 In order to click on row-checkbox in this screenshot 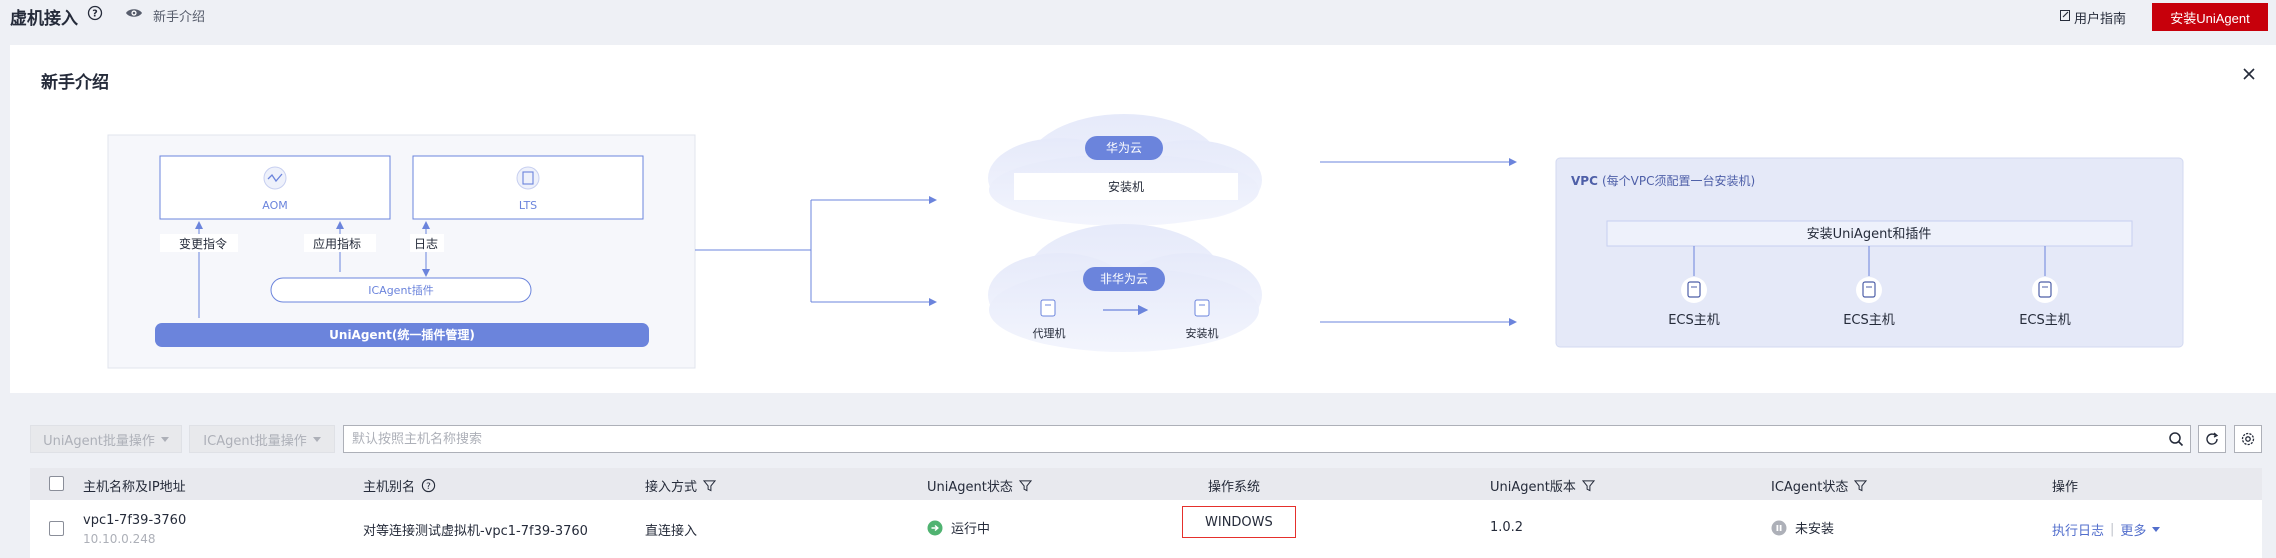, I will do `click(56, 528)`.